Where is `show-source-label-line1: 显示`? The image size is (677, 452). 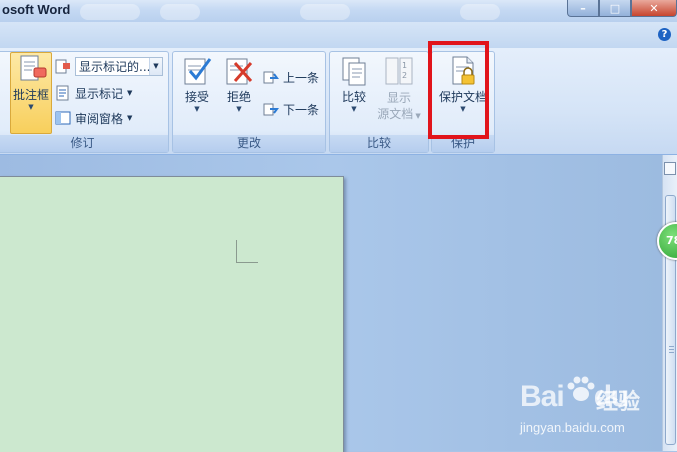 show-source-label-line1: 显示 is located at coordinates (398, 98).